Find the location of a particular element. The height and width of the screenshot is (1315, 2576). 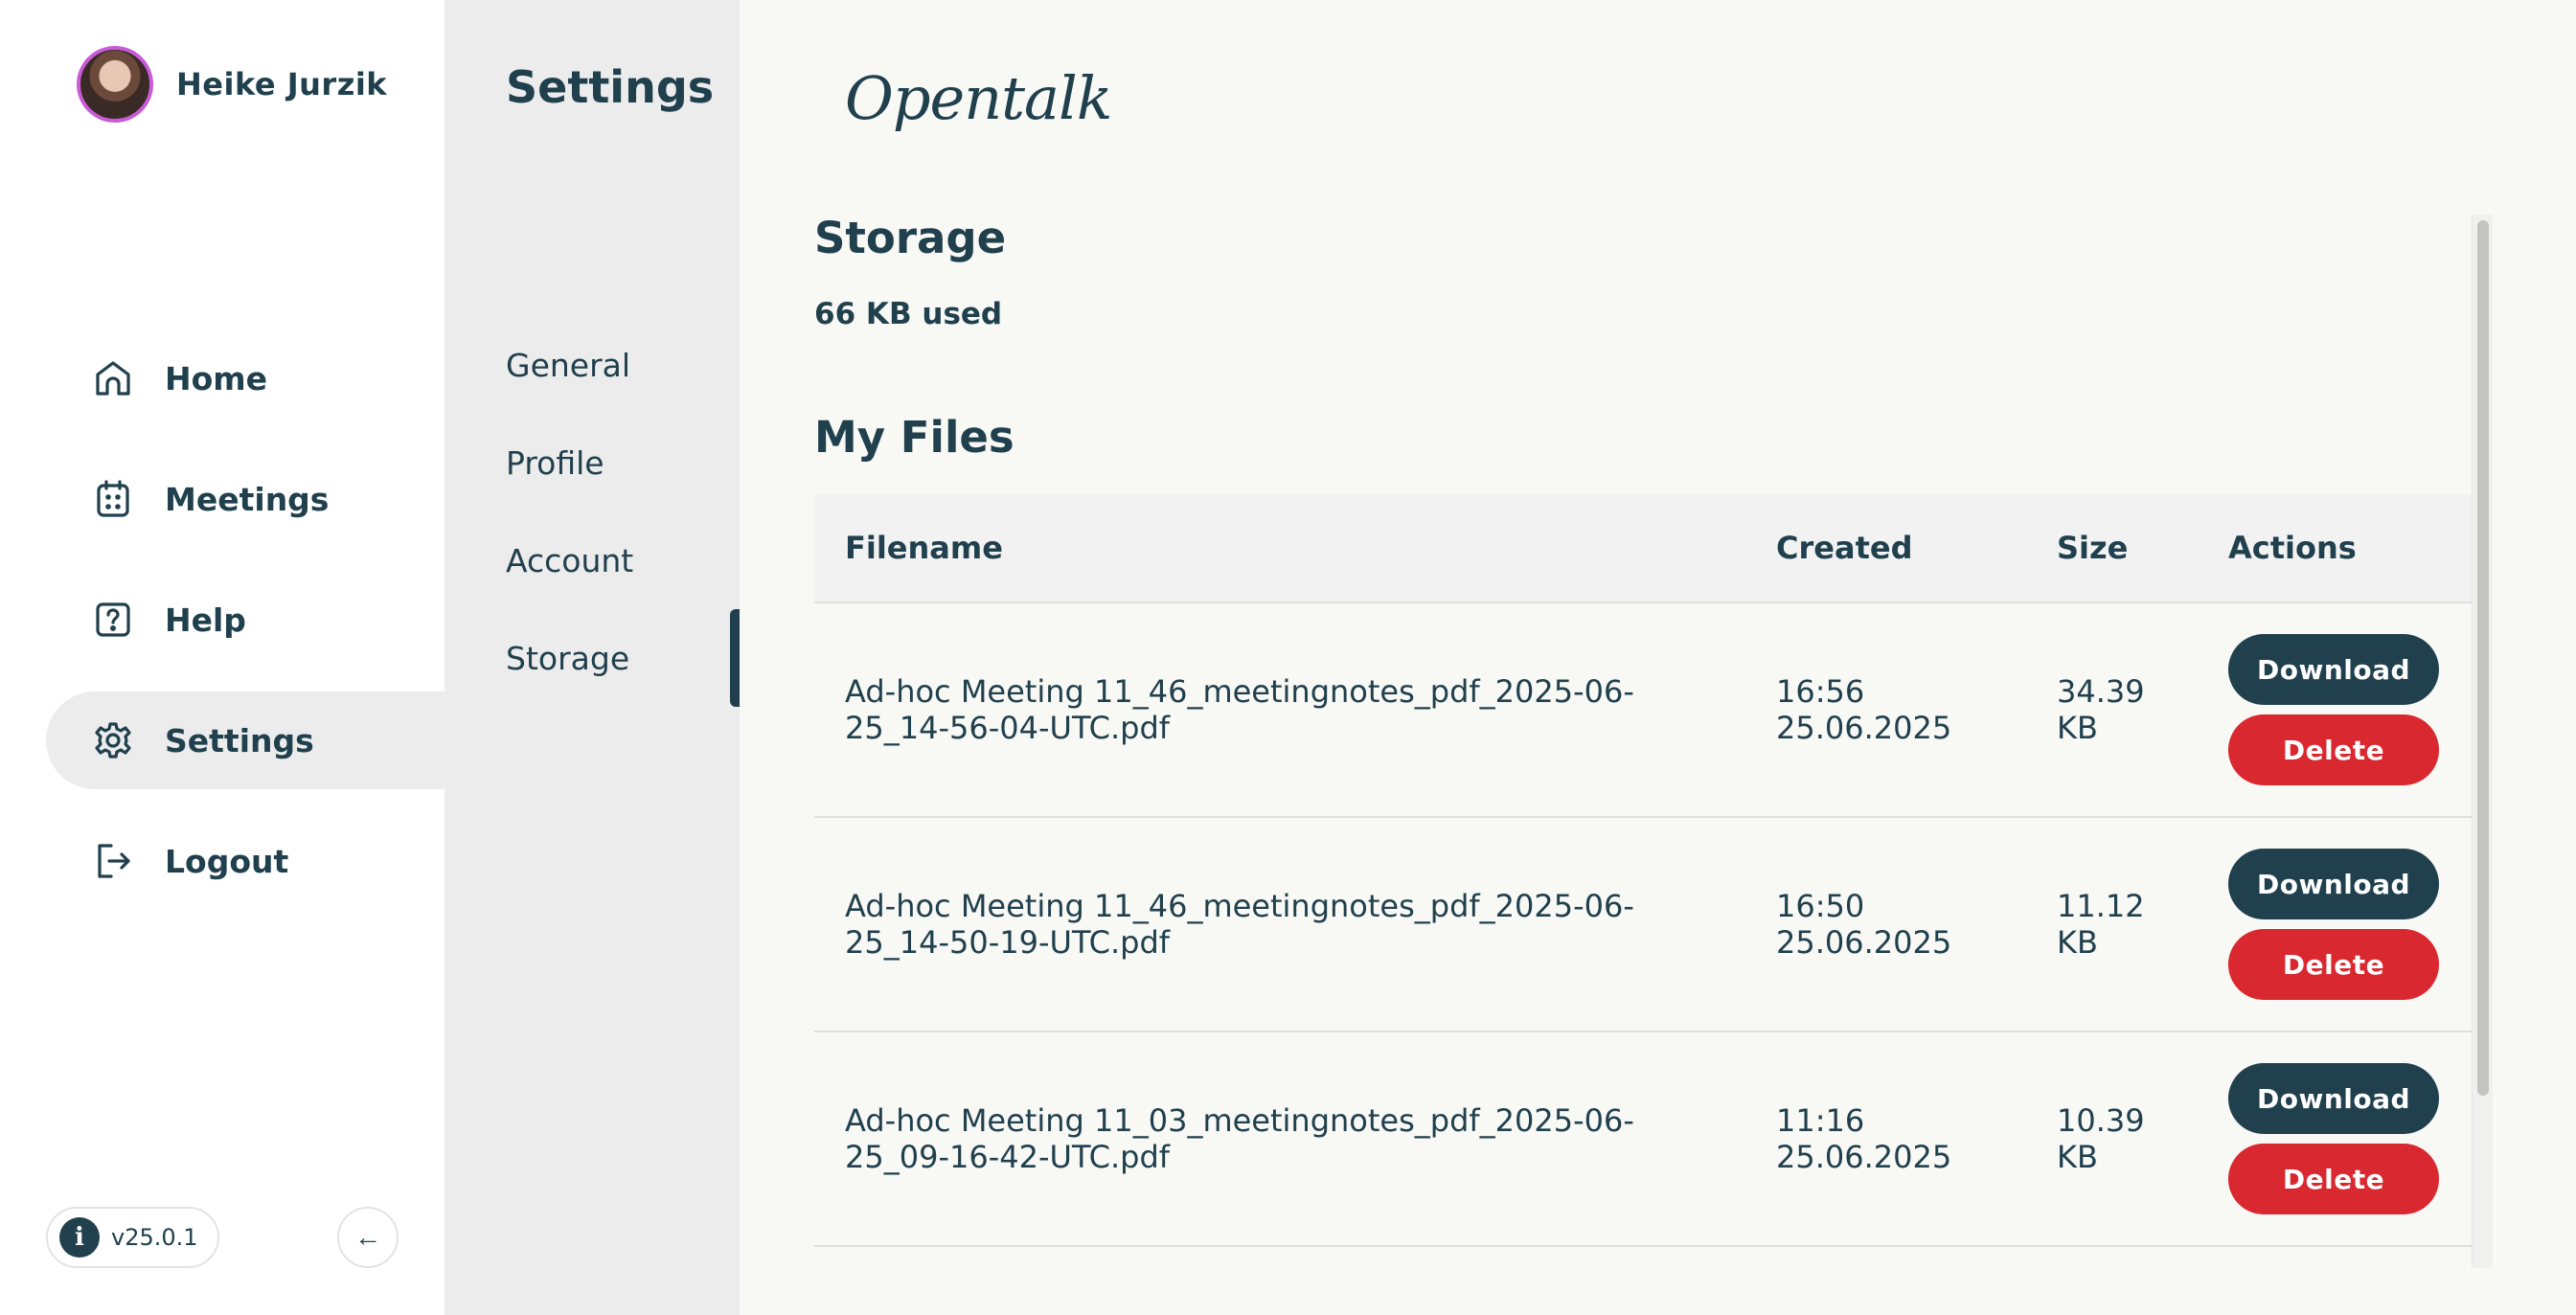

nav-item-meetings: Meetings is located at coordinates (246, 499).